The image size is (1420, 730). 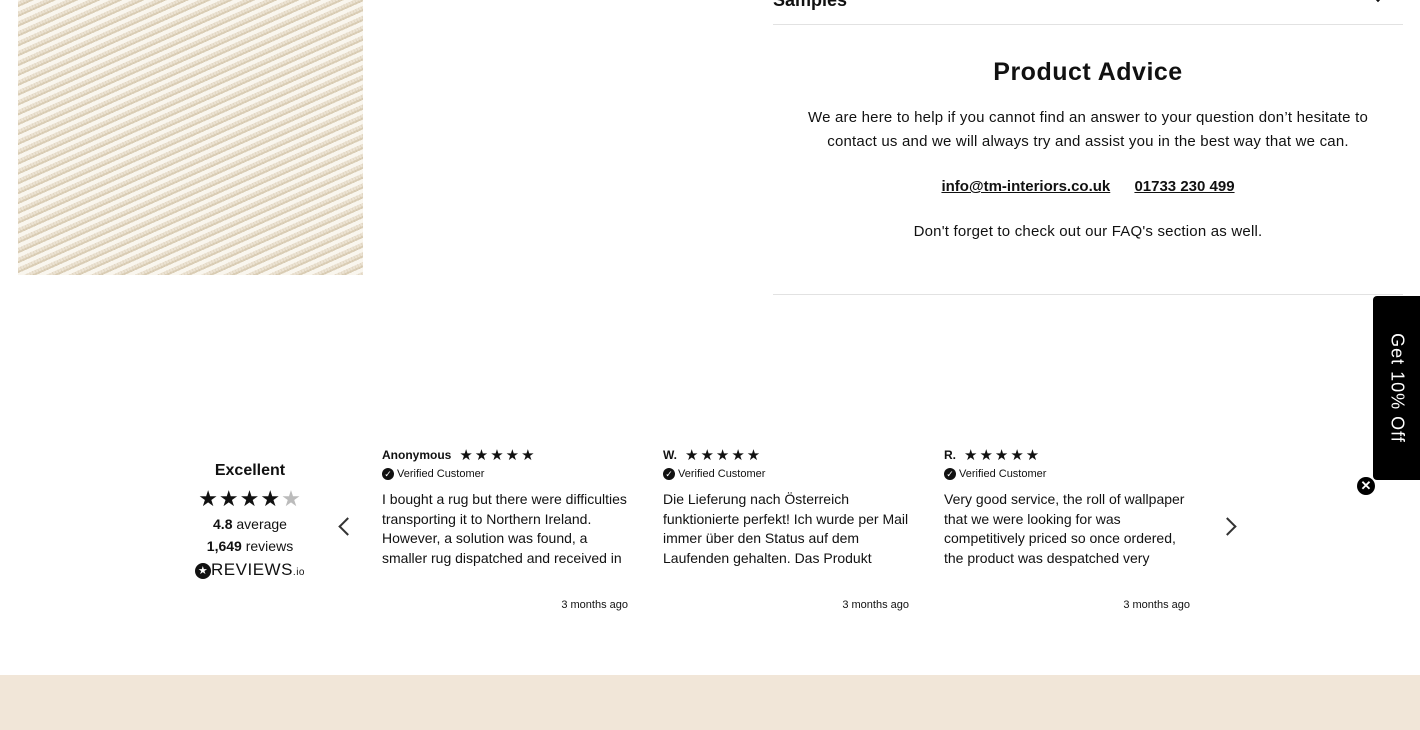 What do you see at coordinates (1088, 72) in the screenshot?
I see `product-advice-title: Product Advice` at bounding box center [1088, 72].